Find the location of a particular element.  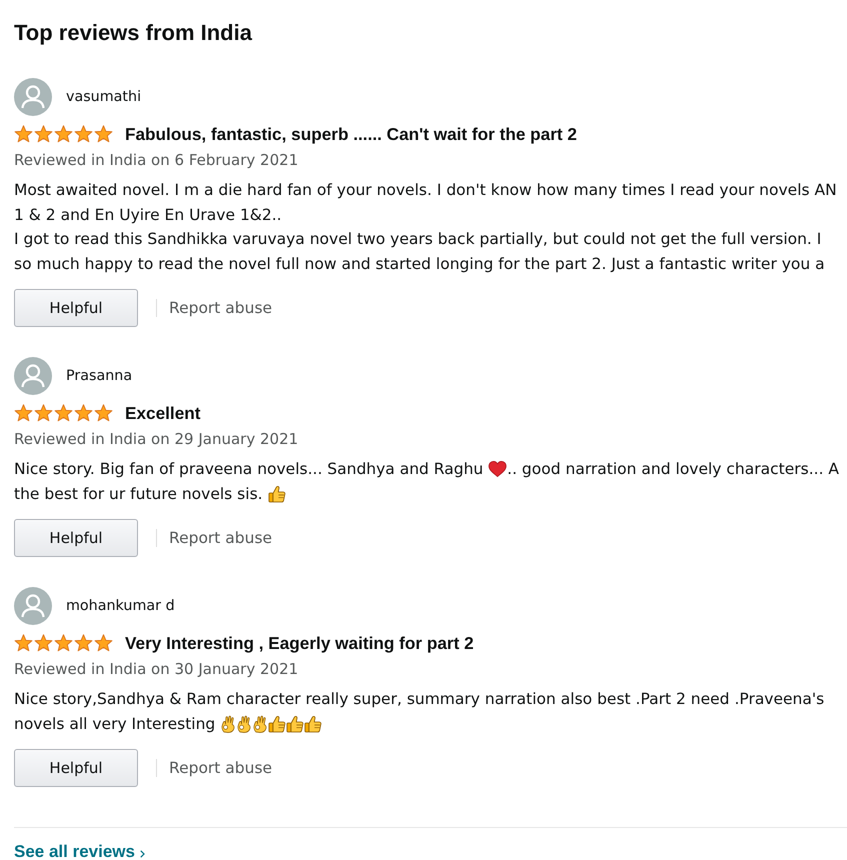

review-text: the best for ur future novels sis. is located at coordinates (139, 494).